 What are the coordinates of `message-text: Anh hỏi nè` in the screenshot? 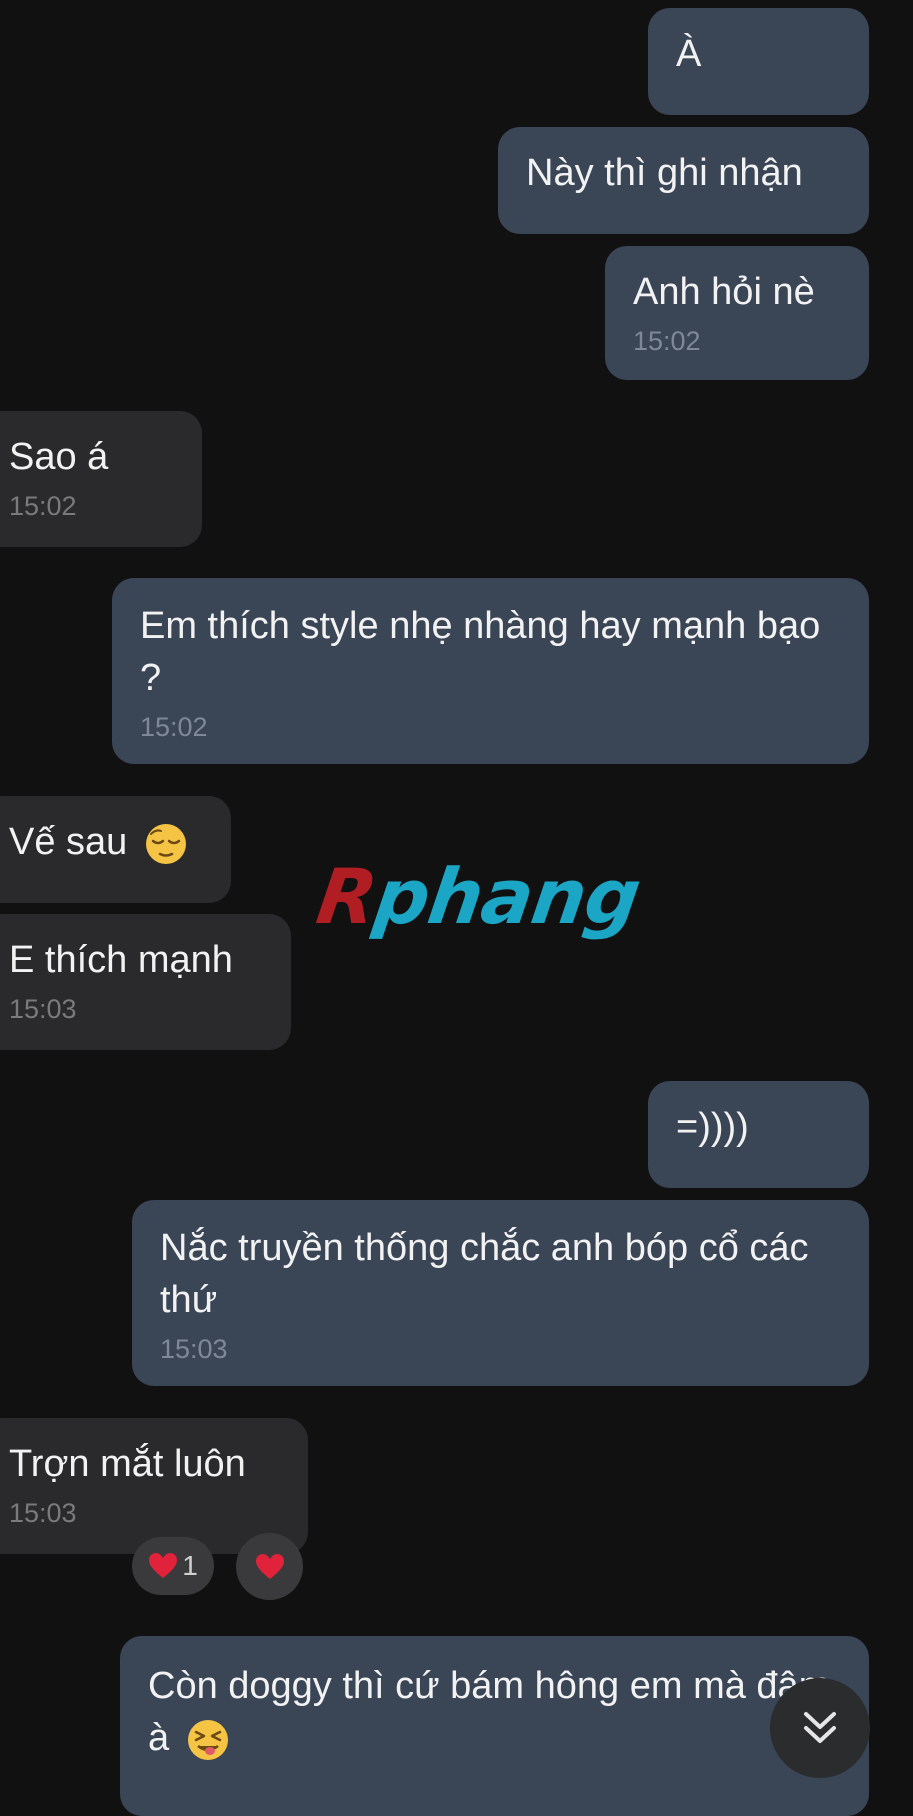 It's located at (724, 292).